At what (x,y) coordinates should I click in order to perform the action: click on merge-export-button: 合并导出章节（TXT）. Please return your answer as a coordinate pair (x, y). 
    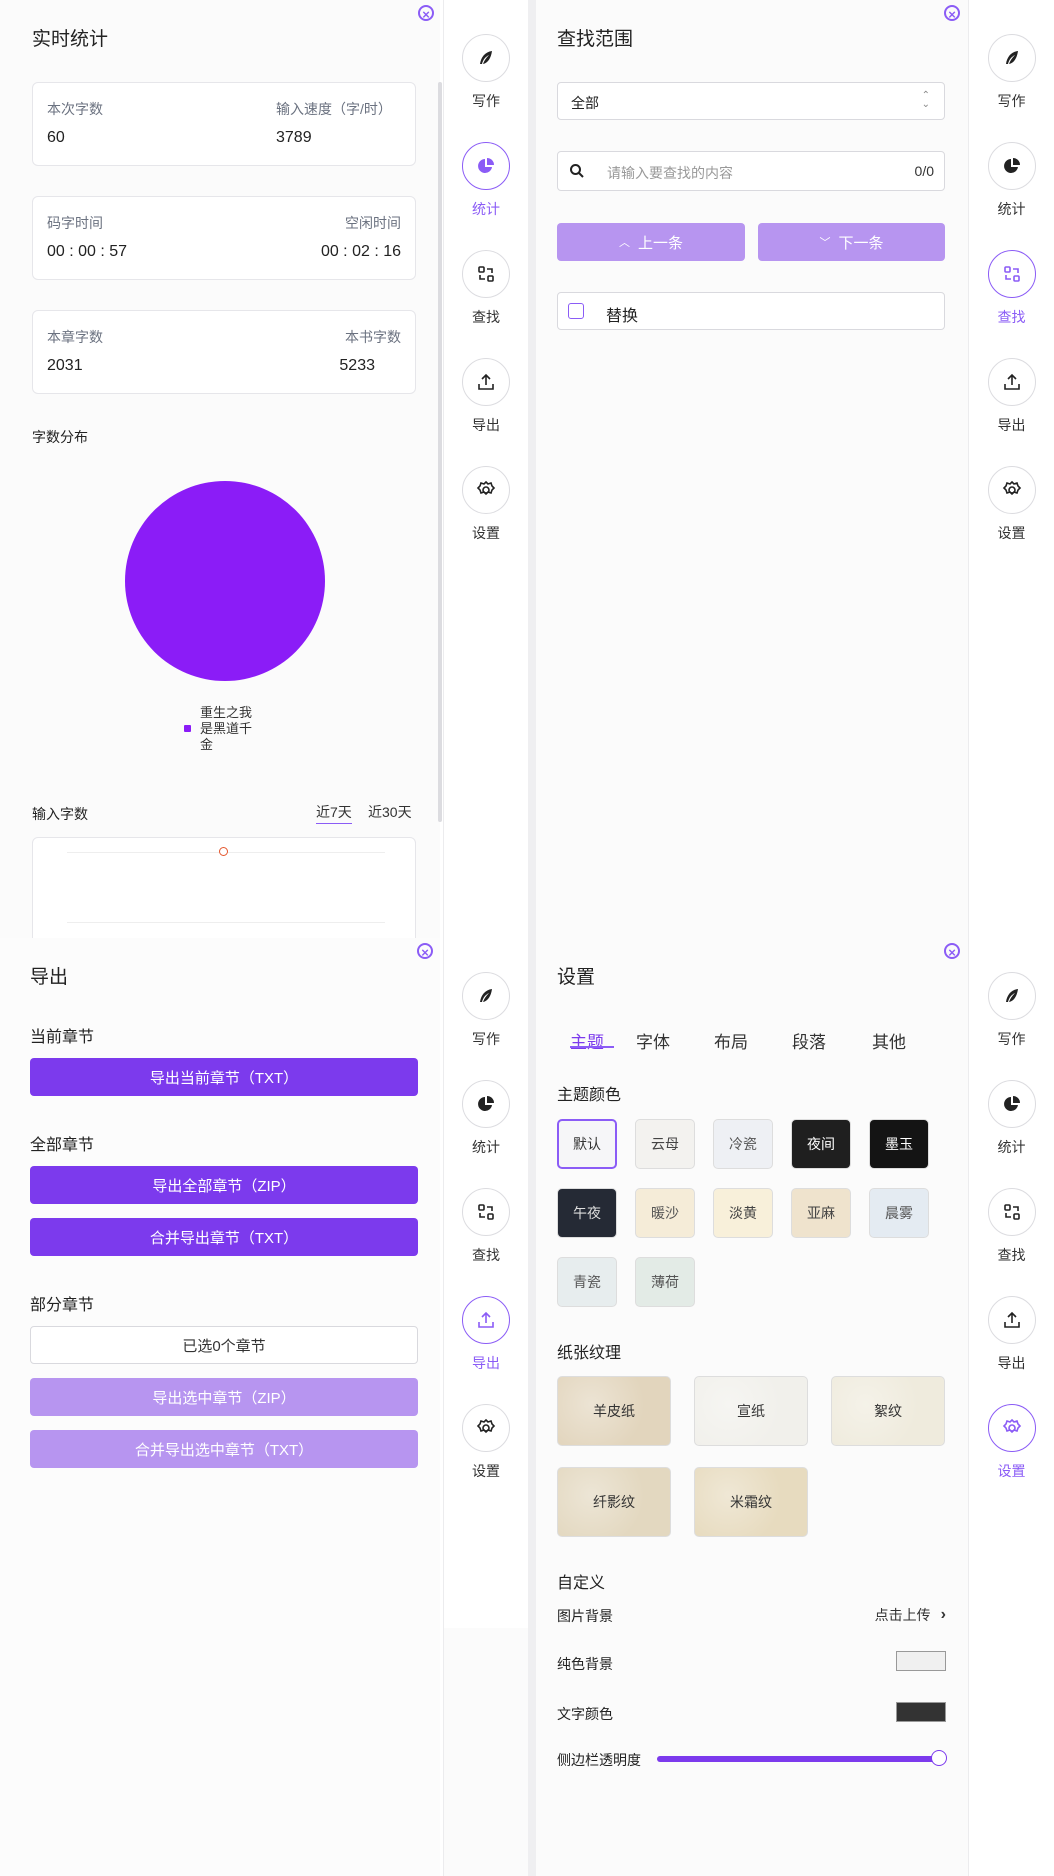
    Looking at the image, I should click on (224, 1237).